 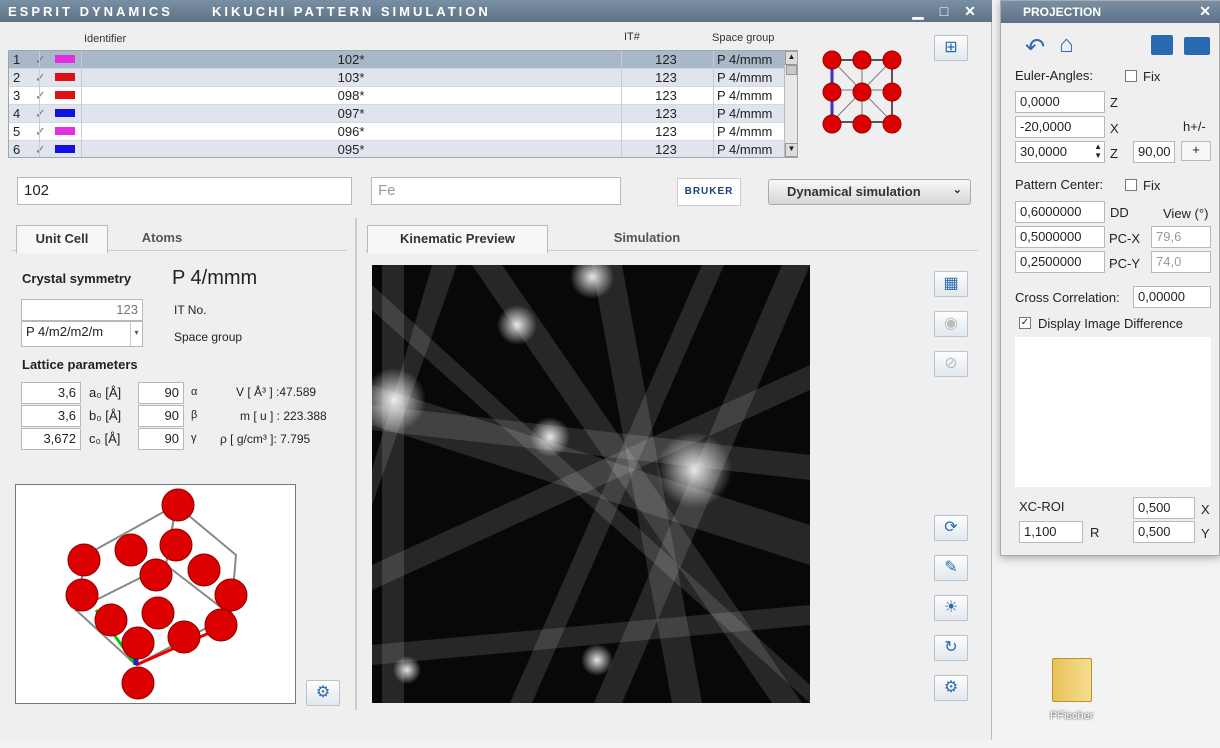 I want to click on xc-roi-r-field: 1,100, so click(x=1051, y=532).